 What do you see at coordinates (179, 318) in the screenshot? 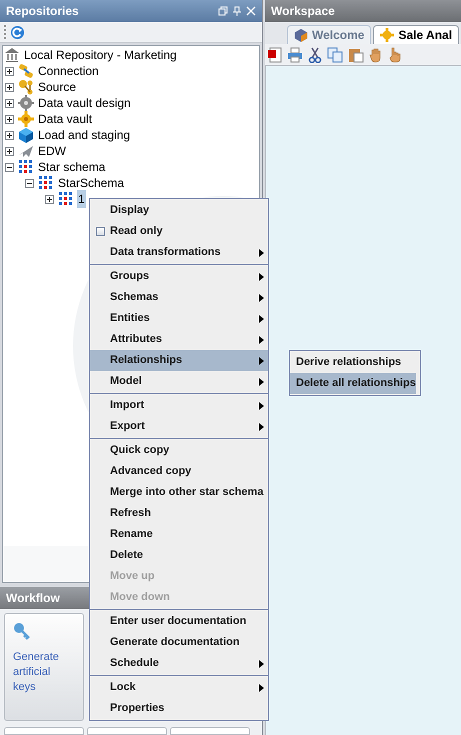
I see `menu-item: Entities` at bounding box center [179, 318].